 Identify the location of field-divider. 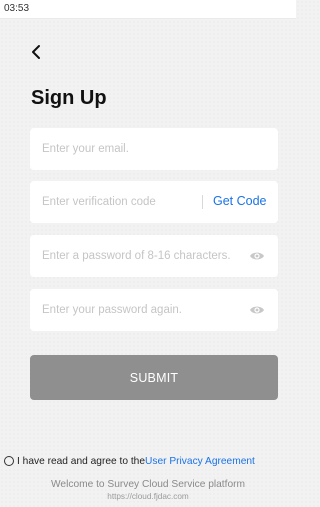
(202, 202).